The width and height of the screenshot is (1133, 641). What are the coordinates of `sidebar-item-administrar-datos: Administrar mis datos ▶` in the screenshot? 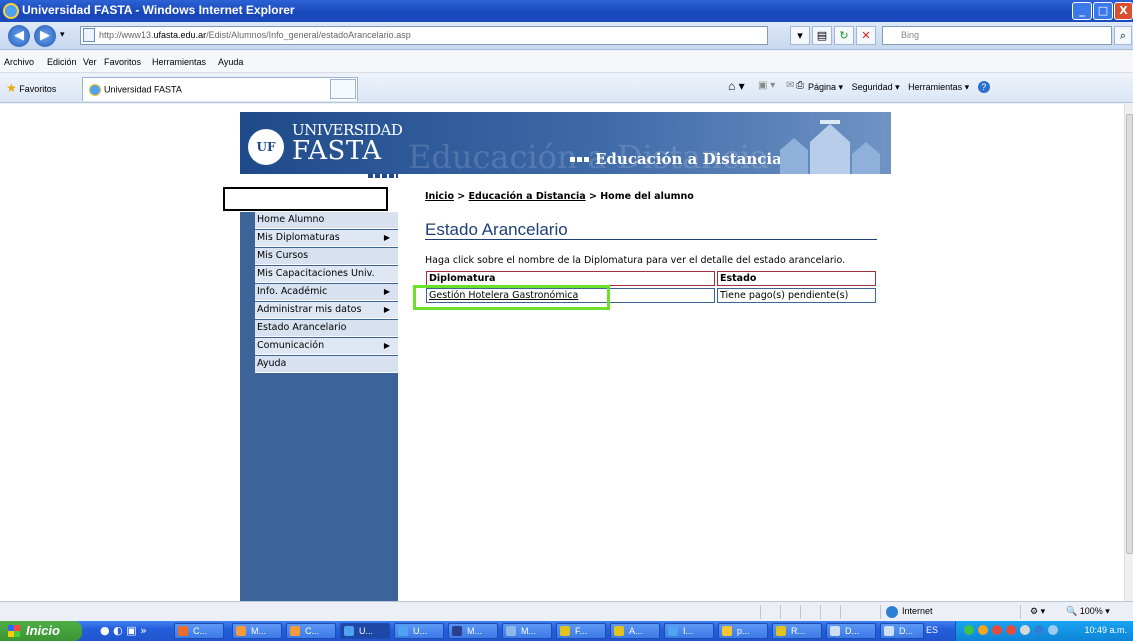 It's located at (326, 310).